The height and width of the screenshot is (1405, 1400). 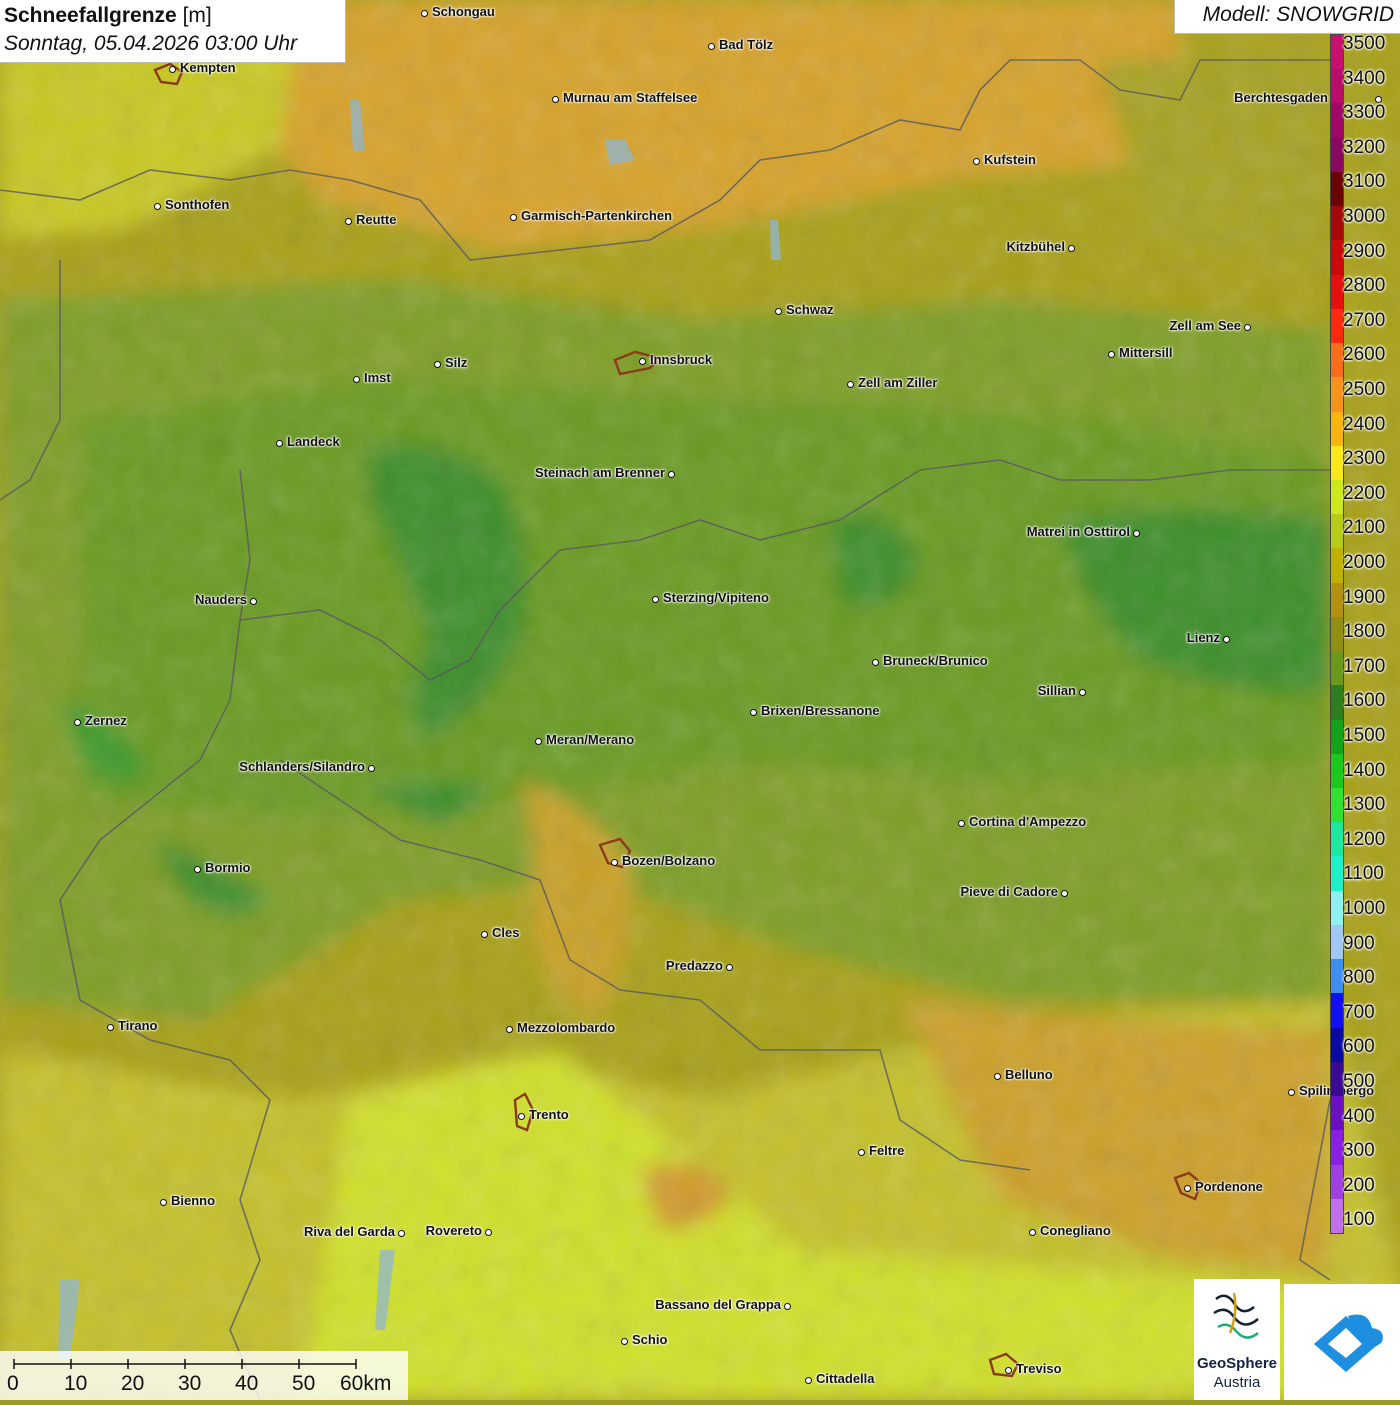 I want to click on city-label: Schongau, so click(x=463, y=11).